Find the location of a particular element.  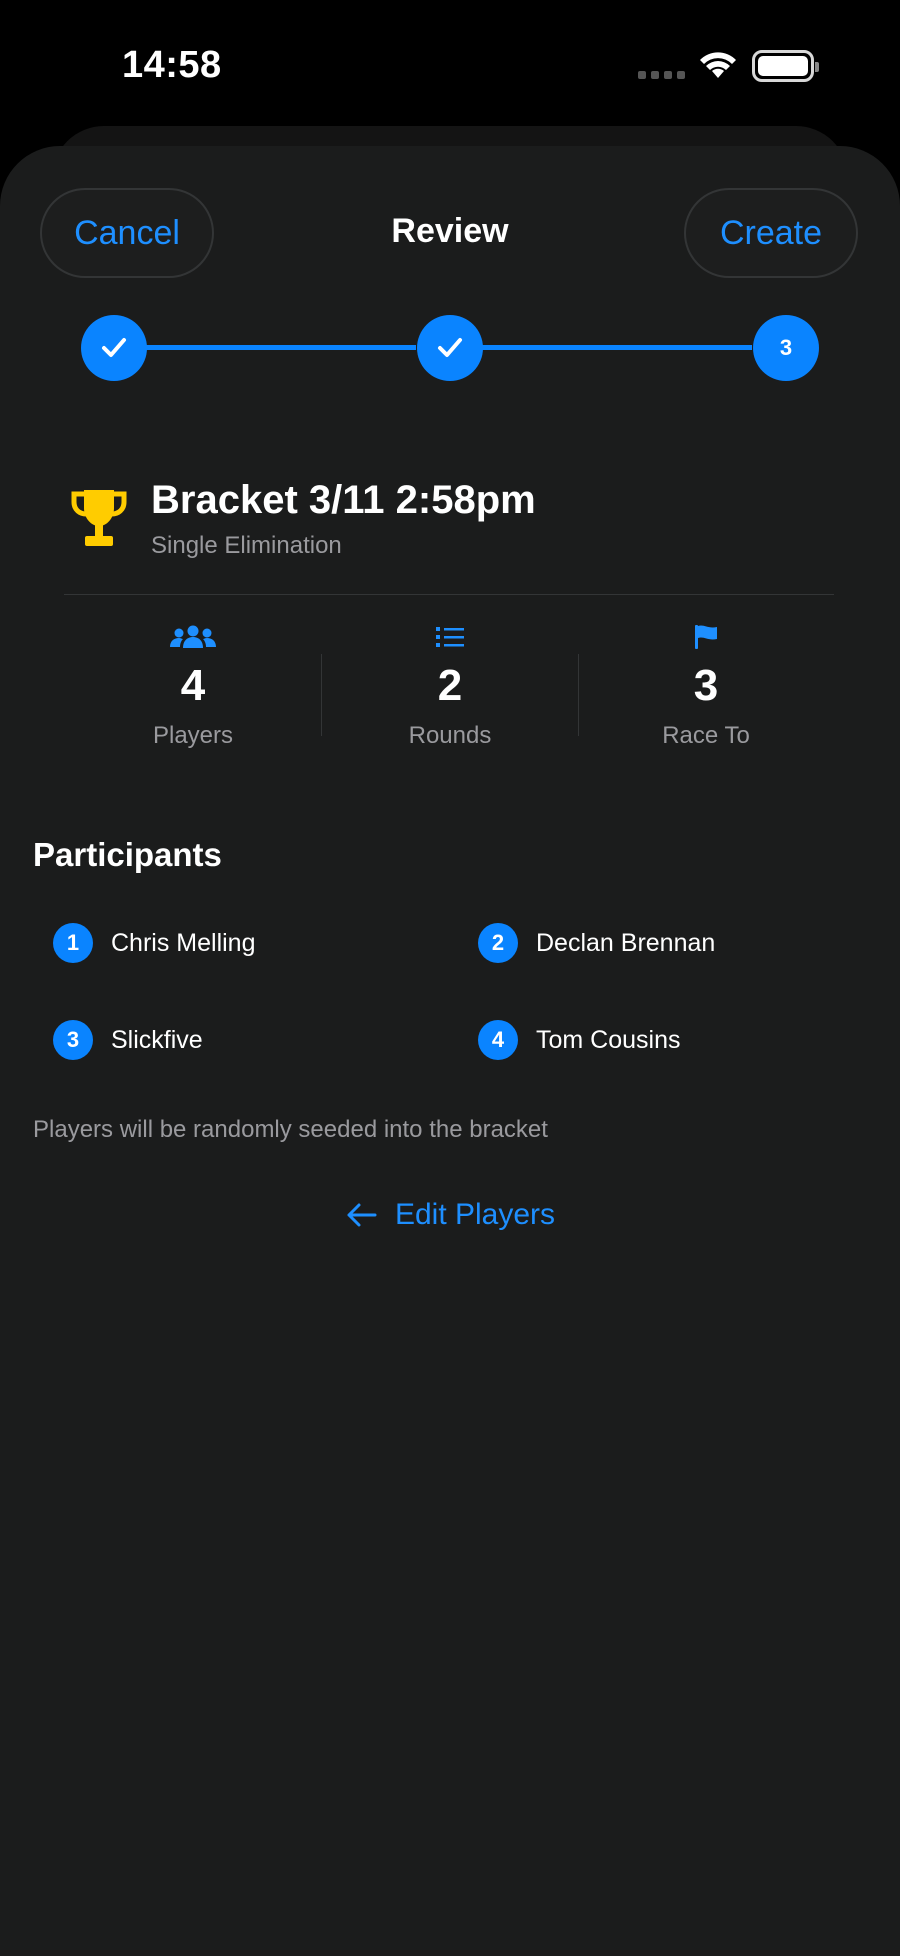

bracket-name: Bracket 3/11 2:58pm is located at coordinates (343, 500).